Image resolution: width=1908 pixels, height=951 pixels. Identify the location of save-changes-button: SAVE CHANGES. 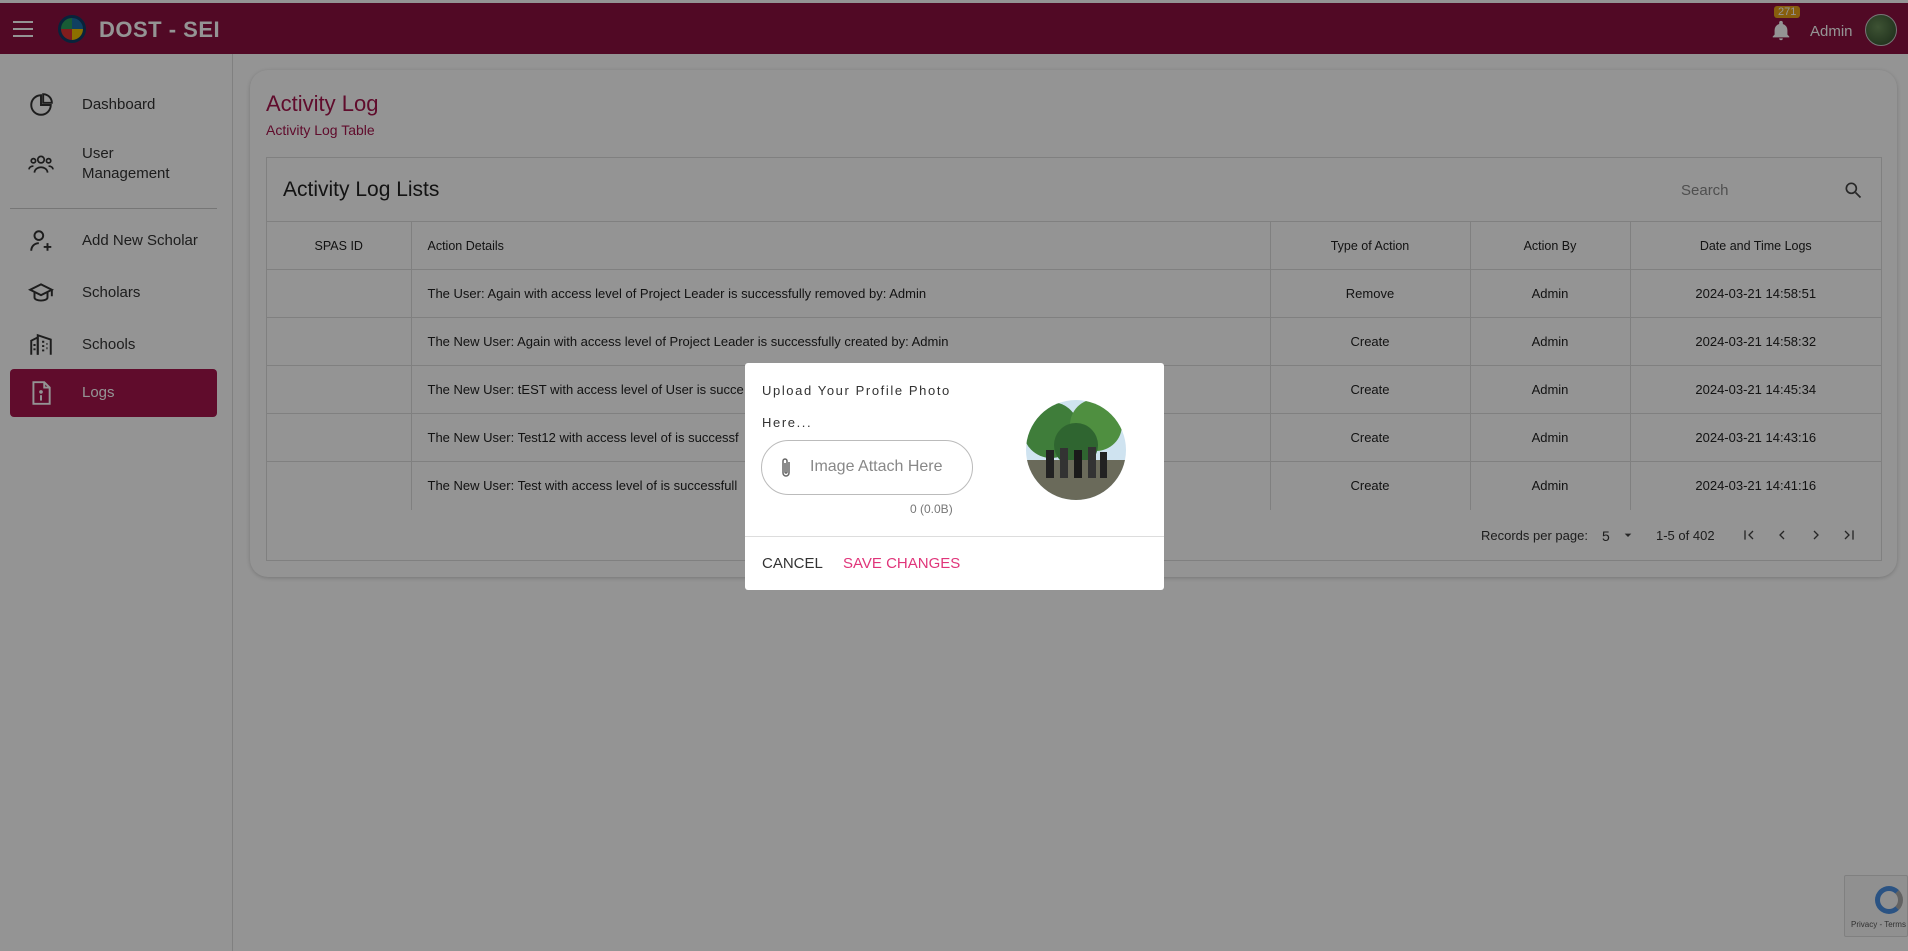
(901, 563).